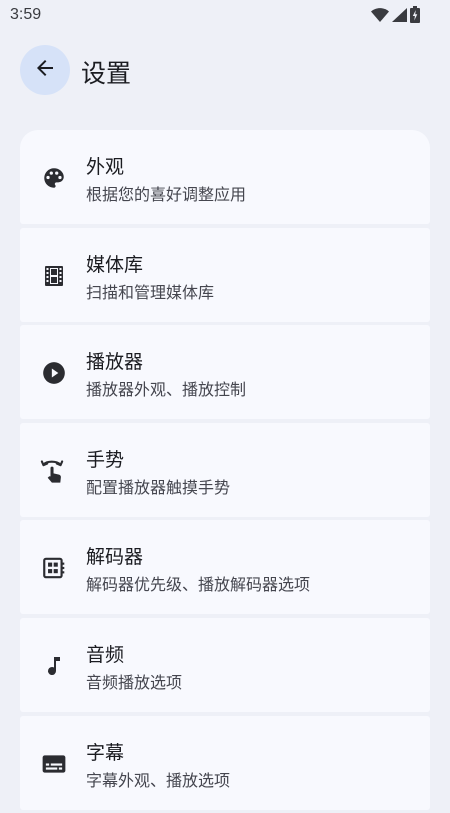  I want to click on item-title: 媒体库, so click(115, 264).